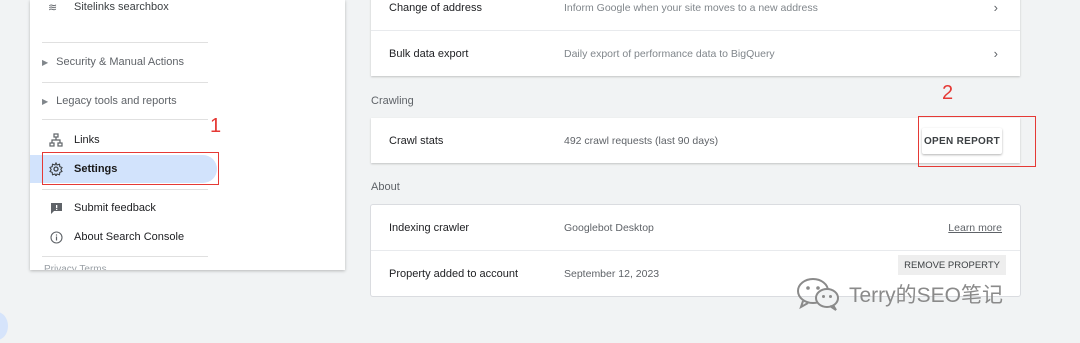 The image size is (1080, 343). I want to click on annotation-box-open-report, so click(977, 141).